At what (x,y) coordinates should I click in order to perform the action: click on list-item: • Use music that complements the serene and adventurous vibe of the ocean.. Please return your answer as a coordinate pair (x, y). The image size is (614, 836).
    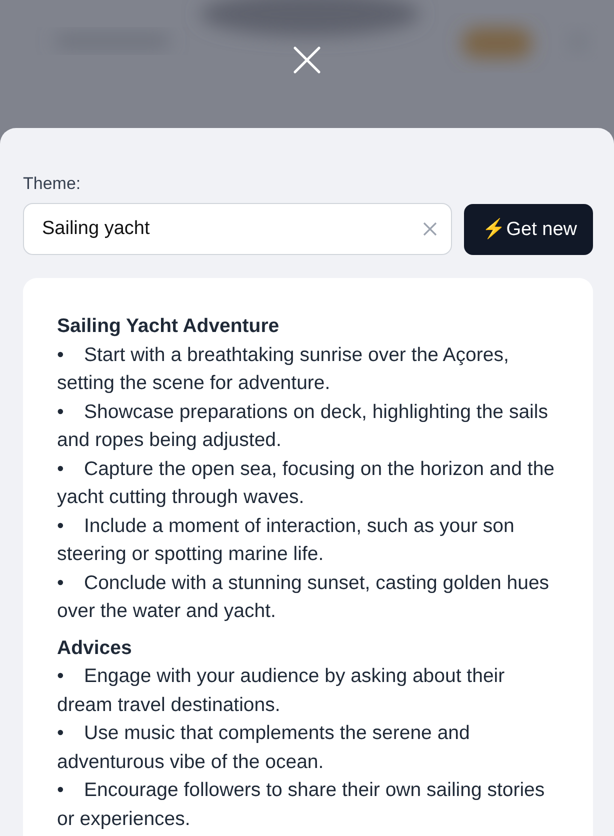
    Looking at the image, I should click on (264, 747).